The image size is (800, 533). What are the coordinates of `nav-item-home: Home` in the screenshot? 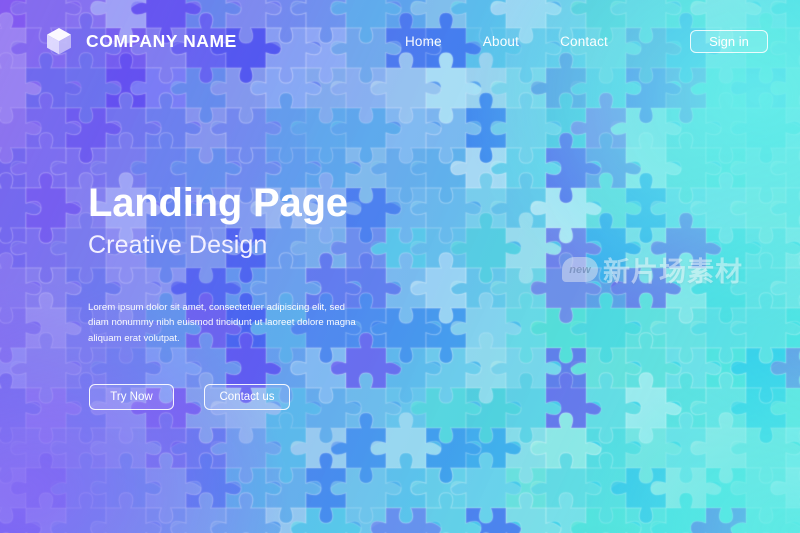 It's located at (423, 41).